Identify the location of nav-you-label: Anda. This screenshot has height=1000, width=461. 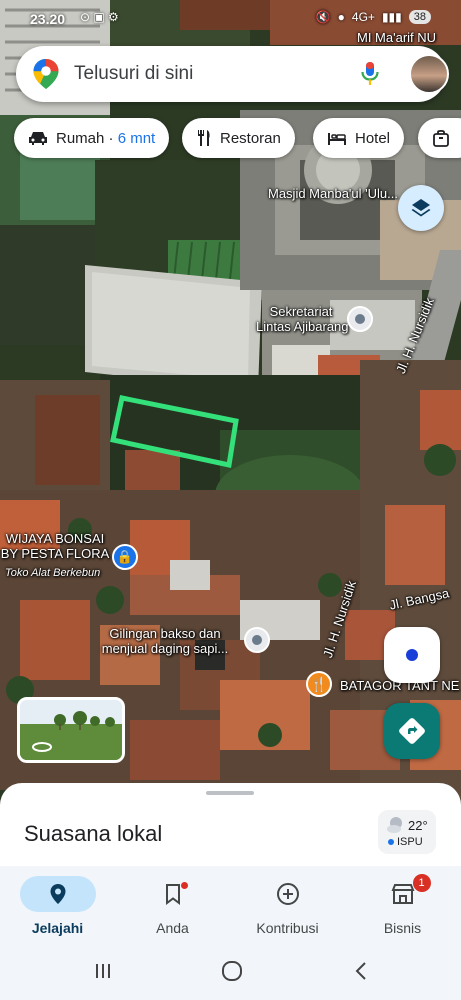
(172, 928).